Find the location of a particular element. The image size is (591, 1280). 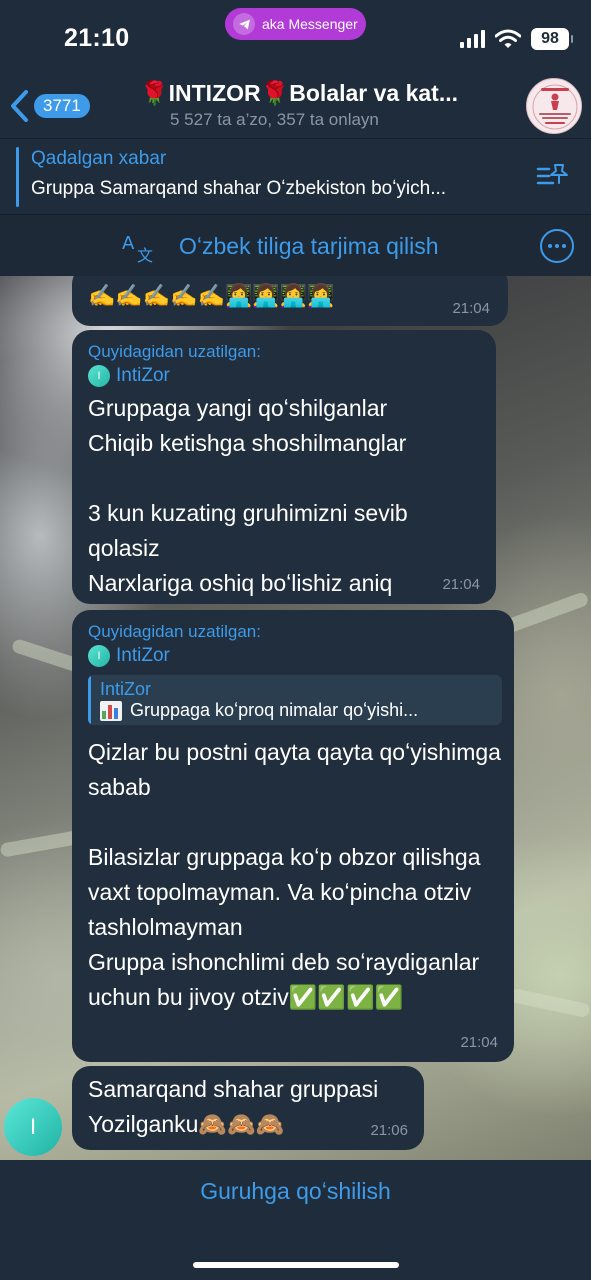

group-avatar is located at coordinates (554, 106).